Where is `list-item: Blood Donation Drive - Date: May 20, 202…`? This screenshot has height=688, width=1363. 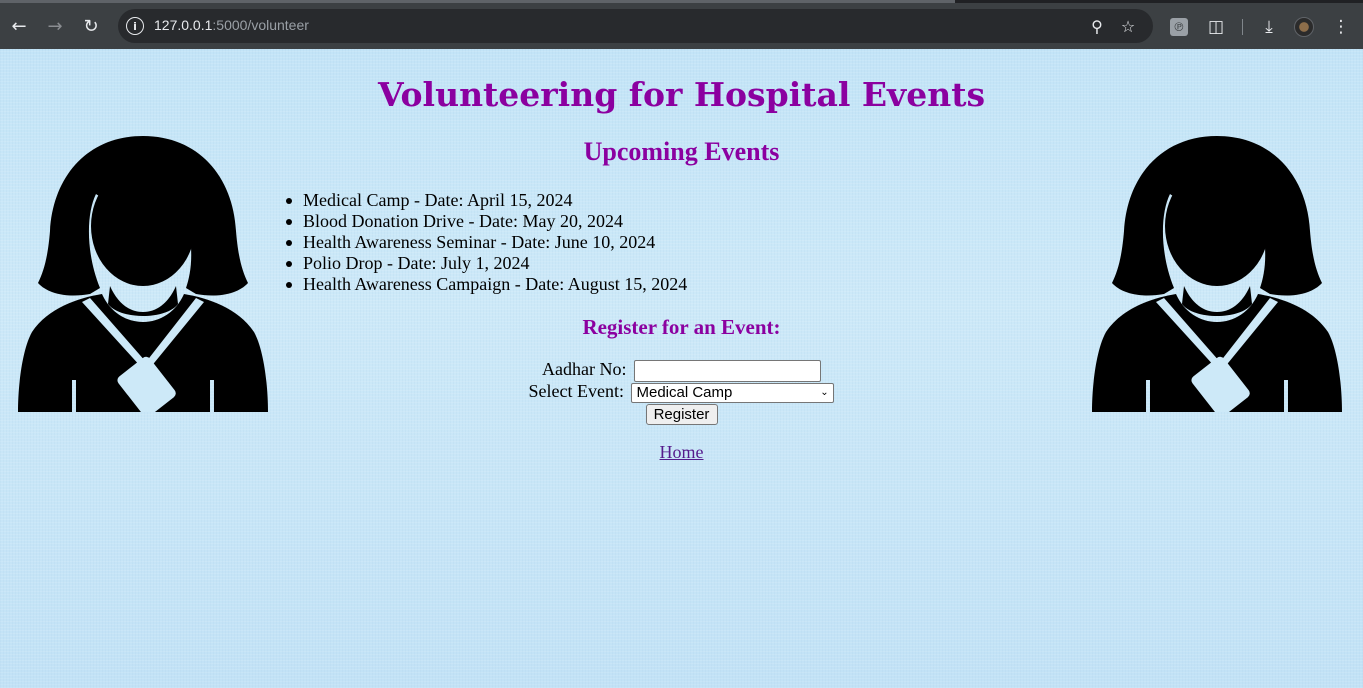 list-item: Blood Donation Drive - Date: May 20, 202… is located at coordinates (486, 221).